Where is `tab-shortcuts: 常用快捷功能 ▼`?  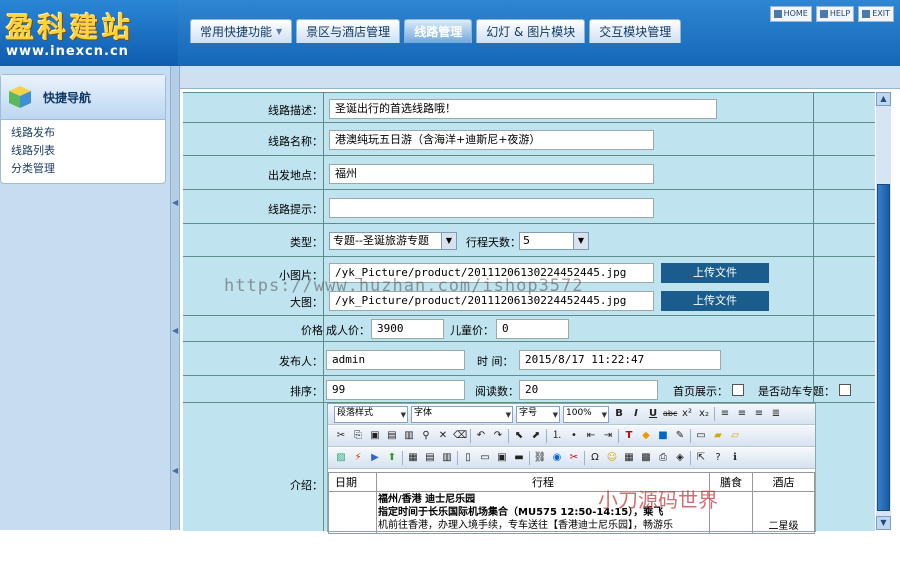
tab-shortcuts: 常用快捷功能 ▼ is located at coordinates (241, 31).